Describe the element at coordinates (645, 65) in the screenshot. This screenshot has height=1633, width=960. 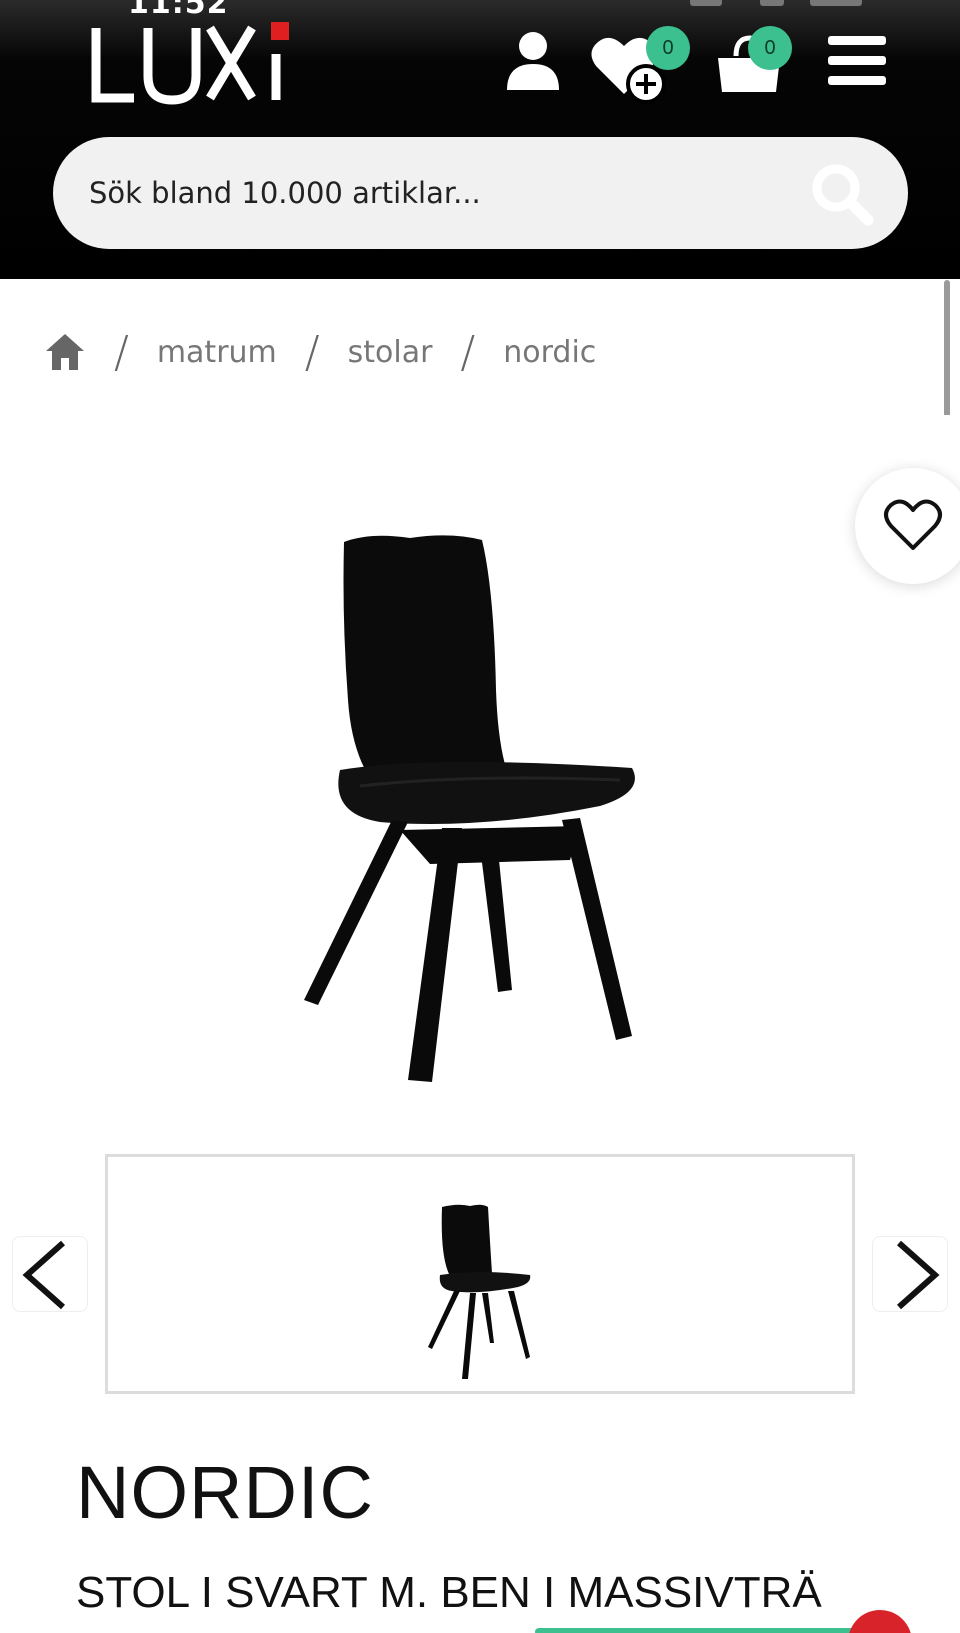
I see `wishlist-button: 0` at that location.